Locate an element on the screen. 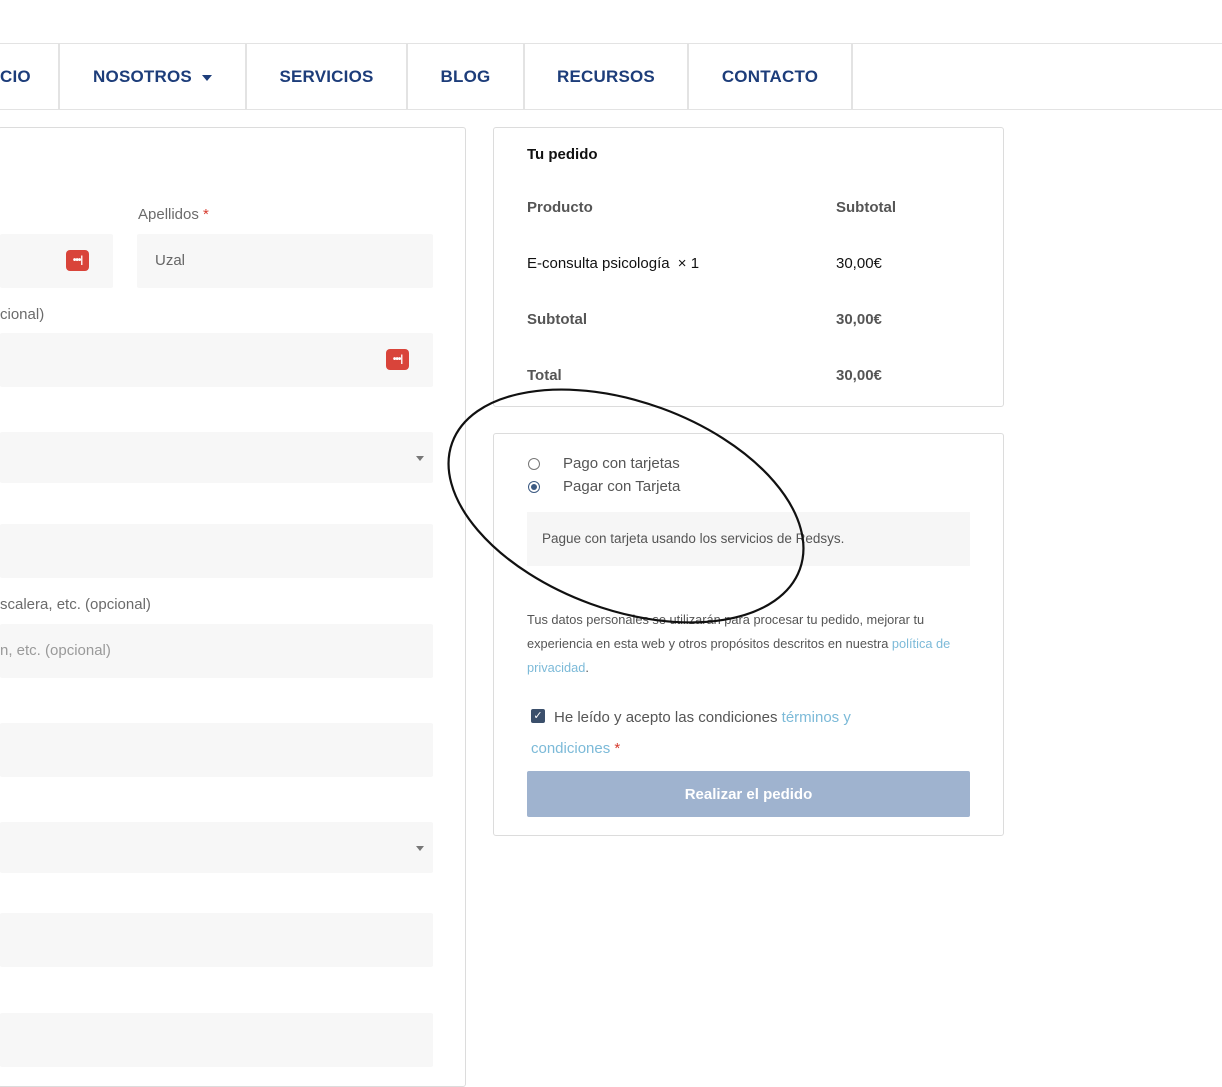 Image resolution: width=1222 pixels, height=1087 pixels. place-order-button: Realizar el pedido is located at coordinates (748, 794).